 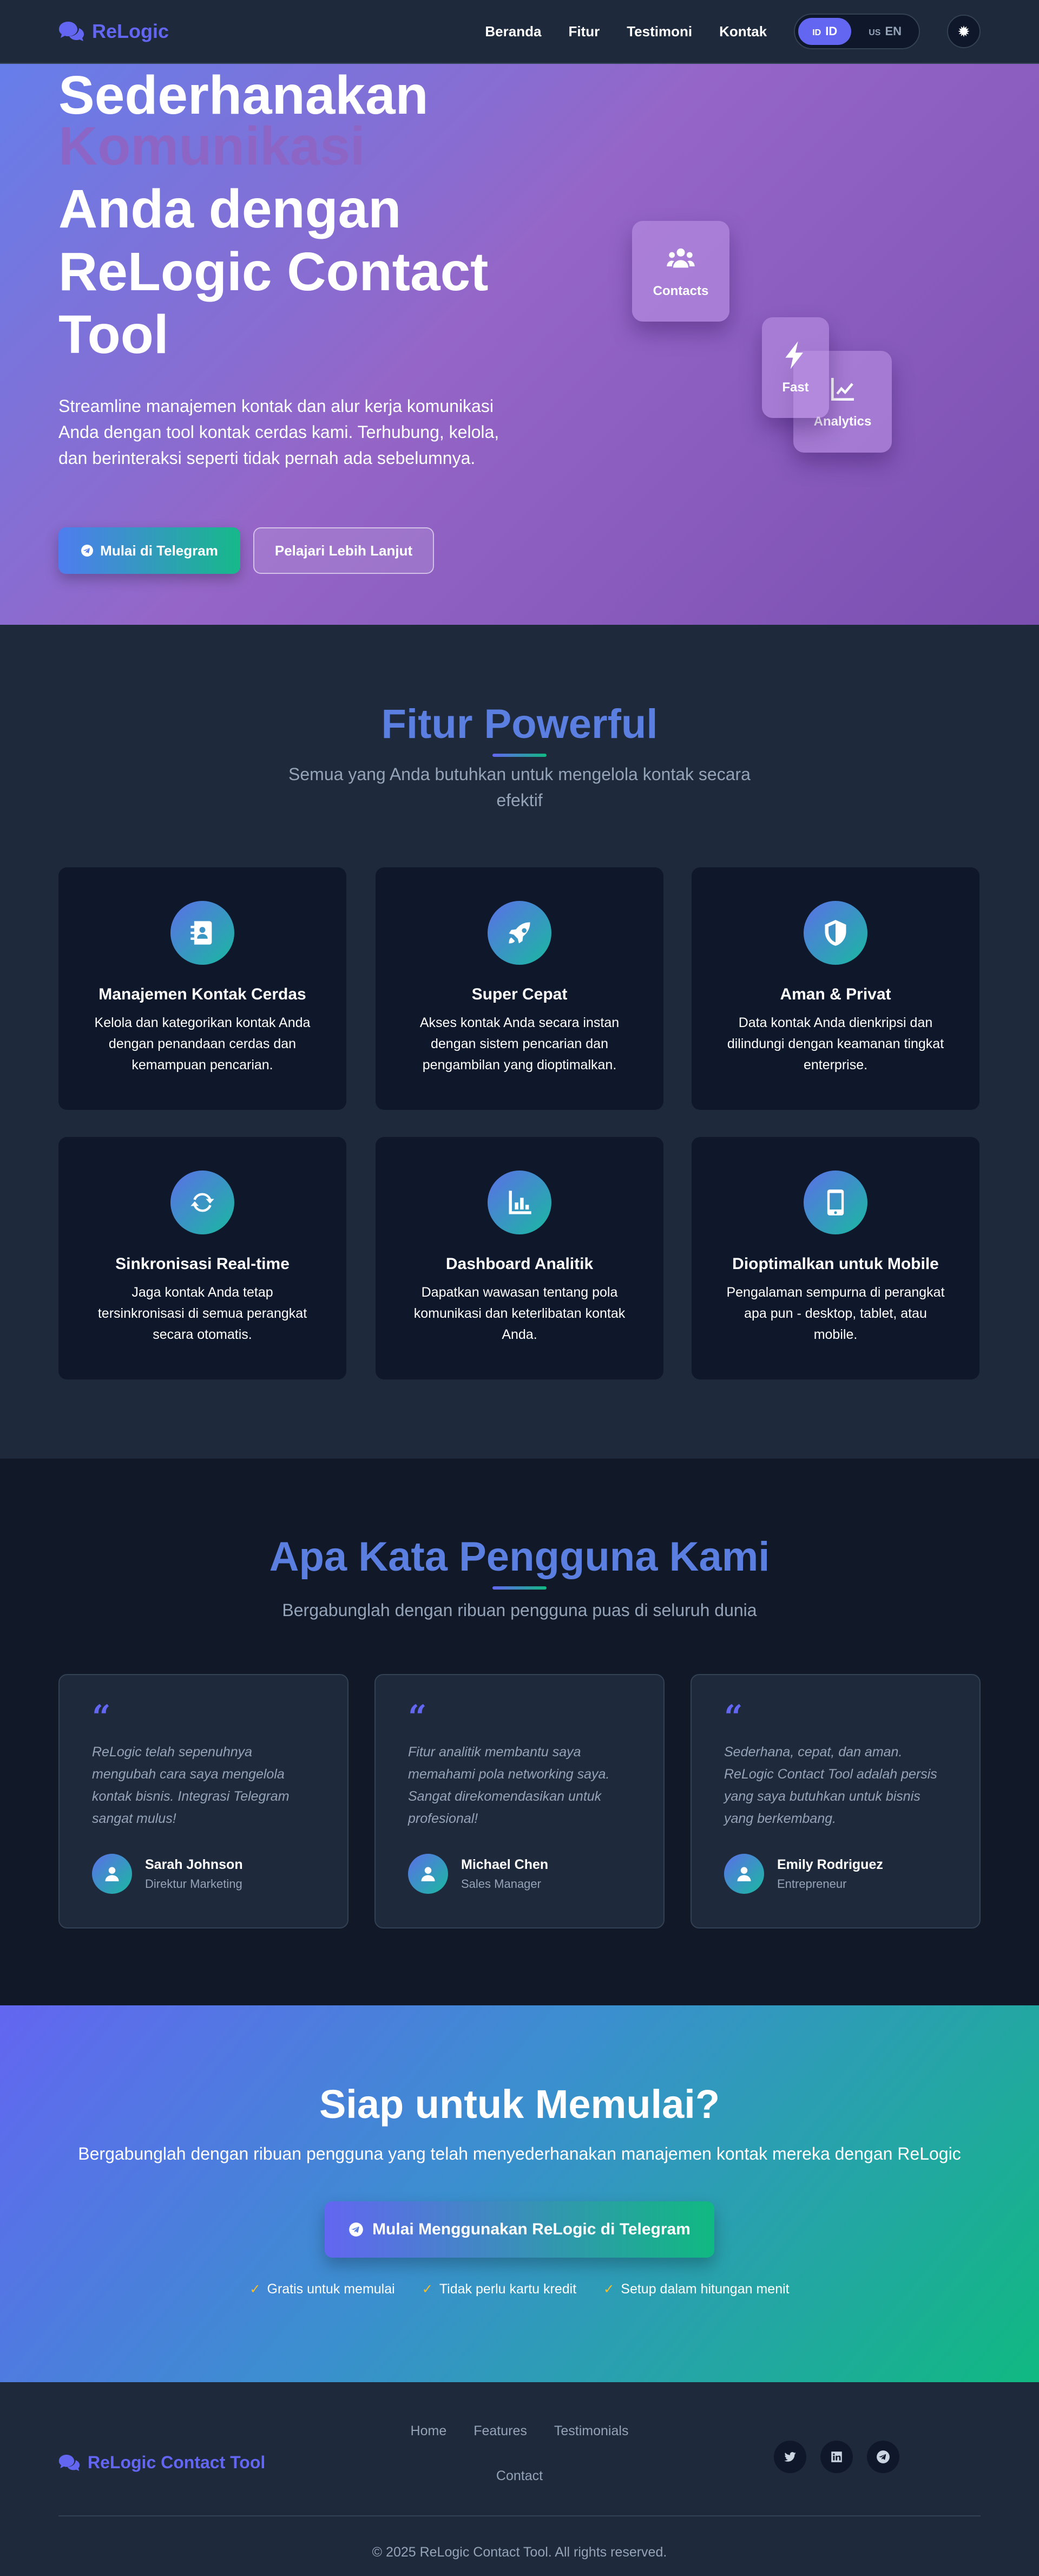 I want to click on nav-link-fitur: Fitur, so click(x=584, y=31).